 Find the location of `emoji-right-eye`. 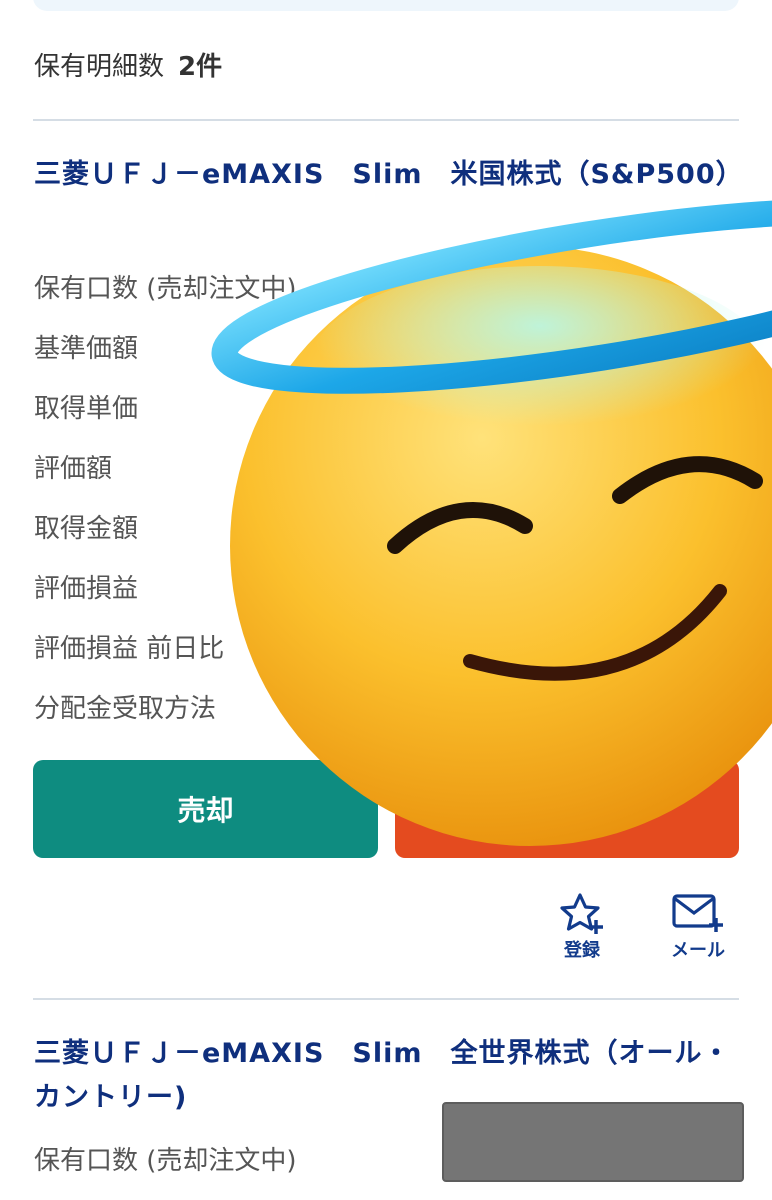

emoji-right-eye is located at coordinates (687, 480).